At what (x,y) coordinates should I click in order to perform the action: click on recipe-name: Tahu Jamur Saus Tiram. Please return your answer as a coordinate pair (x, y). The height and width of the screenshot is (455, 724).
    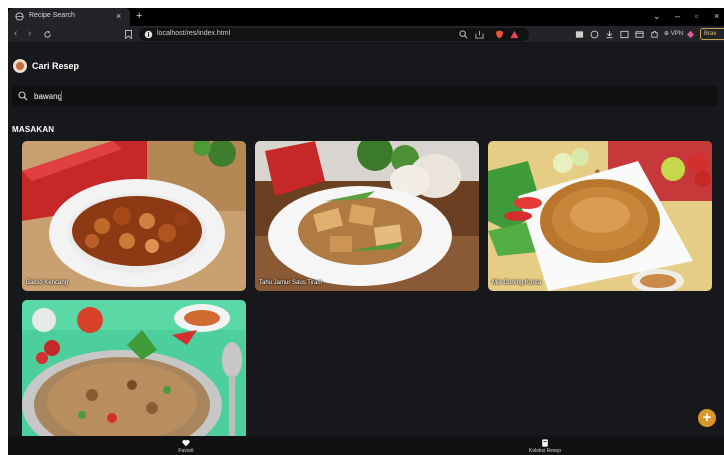
    Looking at the image, I should click on (291, 283).